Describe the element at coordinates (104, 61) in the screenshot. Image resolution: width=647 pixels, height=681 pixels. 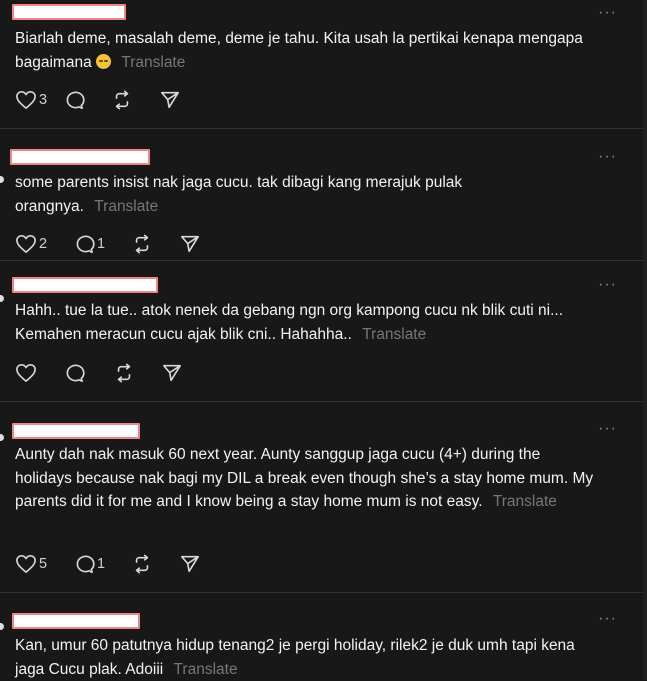
I see `disappointed-emoji-icon` at that location.